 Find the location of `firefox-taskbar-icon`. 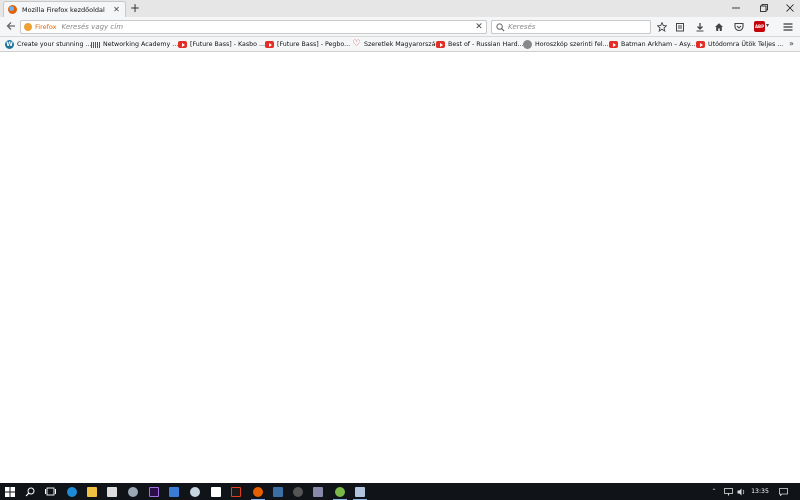

firefox-taskbar-icon is located at coordinates (258, 491).